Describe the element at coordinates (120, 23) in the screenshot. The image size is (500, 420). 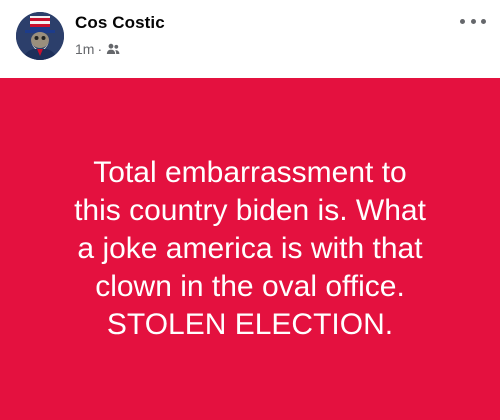
I see `author-name: Cos Costic` at that location.